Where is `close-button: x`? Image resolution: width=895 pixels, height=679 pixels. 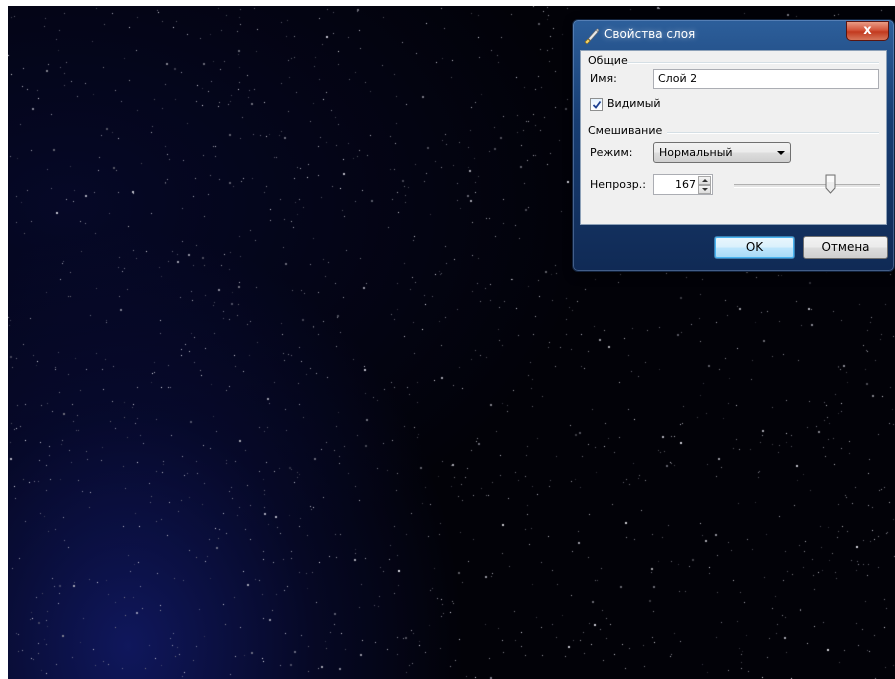 close-button: x is located at coordinates (867, 31).